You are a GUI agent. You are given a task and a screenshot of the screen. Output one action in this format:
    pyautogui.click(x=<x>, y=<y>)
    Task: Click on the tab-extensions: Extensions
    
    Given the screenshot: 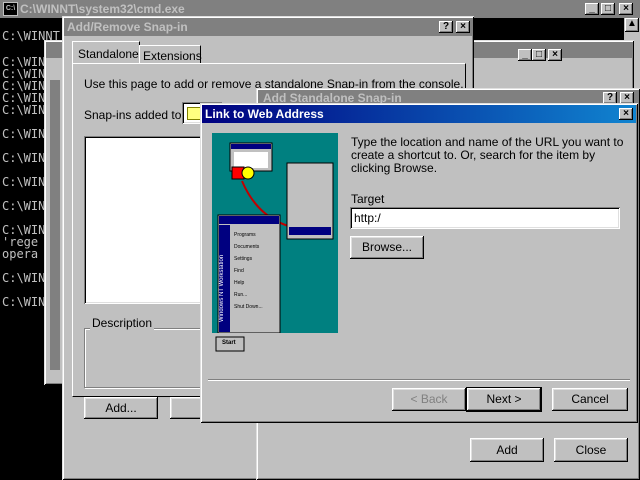 What is the action you would take?
    pyautogui.click(x=170, y=54)
    